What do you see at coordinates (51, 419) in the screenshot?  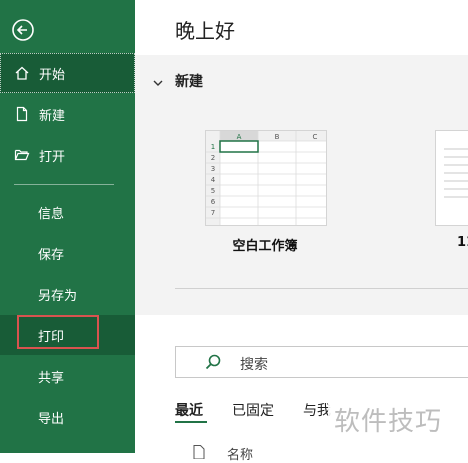 I see `sidebar-item-label: 导出` at bounding box center [51, 419].